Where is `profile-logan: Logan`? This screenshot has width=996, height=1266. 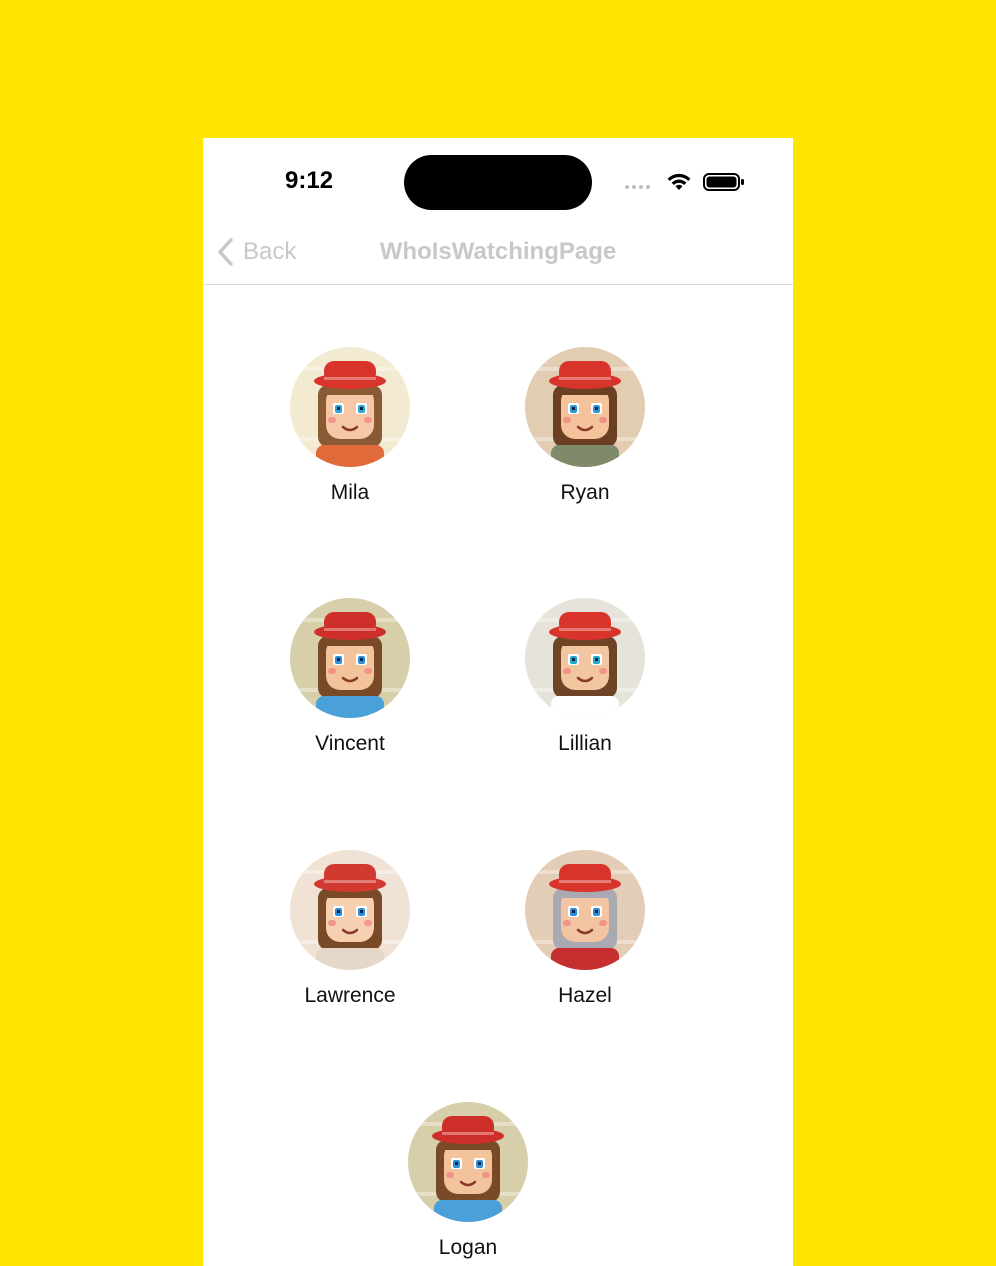
profile-logan: Logan is located at coordinates (468, 1181).